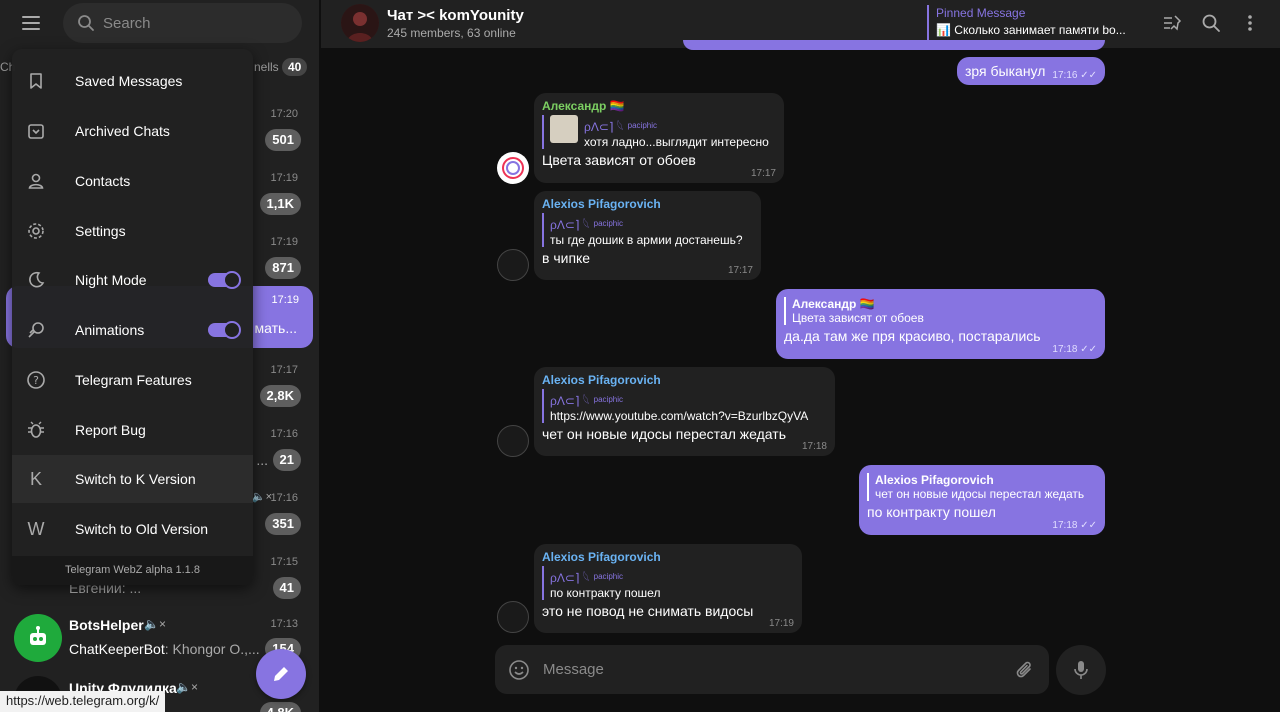  What do you see at coordinates (573, 669) in the screenshot?
I see `message-input: Message` at bounding box center [573, 669].